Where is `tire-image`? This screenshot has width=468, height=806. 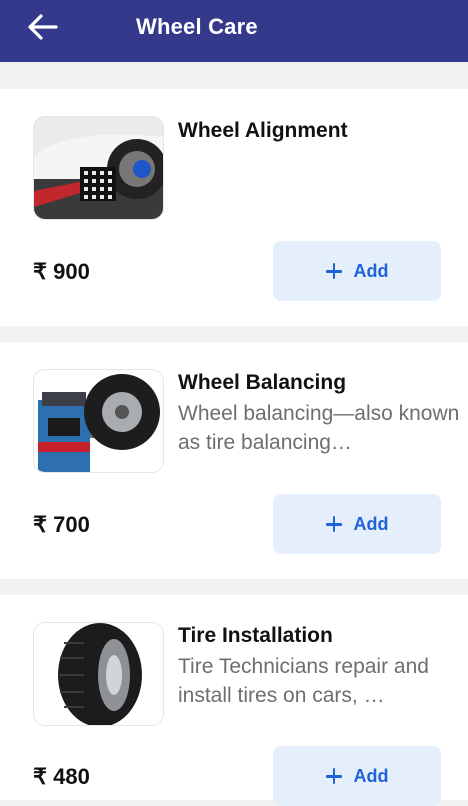 tire-image is located at coordinates (98, 674).